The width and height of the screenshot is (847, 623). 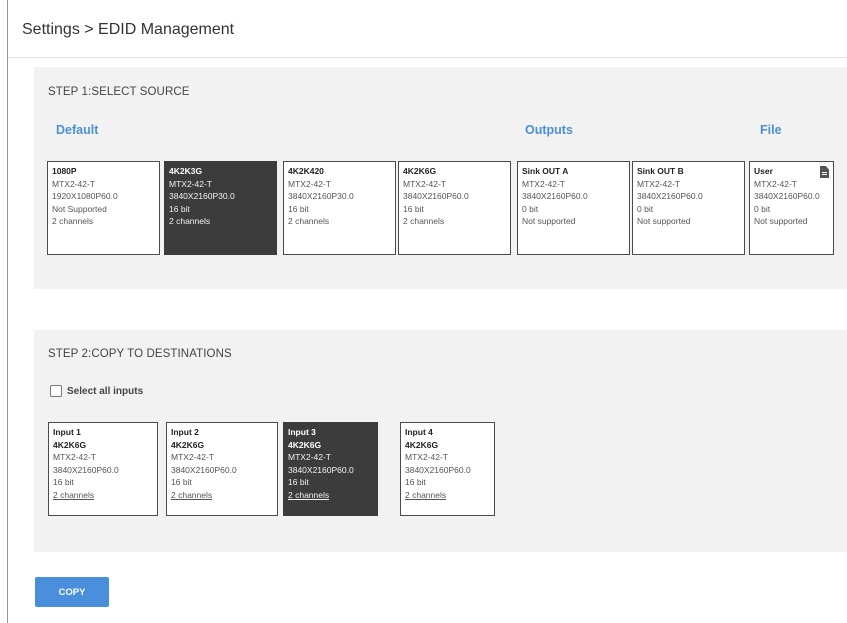 I want to click on group-label-file: File, so click(x=771, y=130).